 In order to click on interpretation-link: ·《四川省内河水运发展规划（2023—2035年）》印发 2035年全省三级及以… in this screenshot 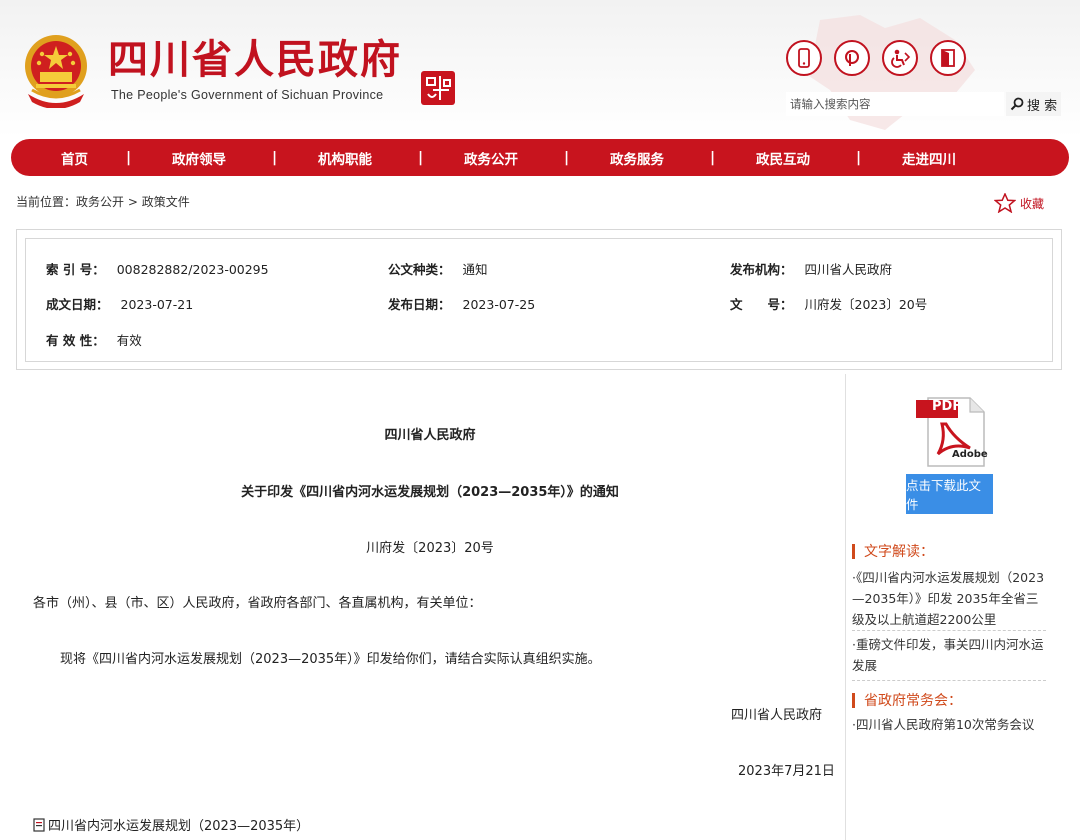, I will do `click(950, 598)`.